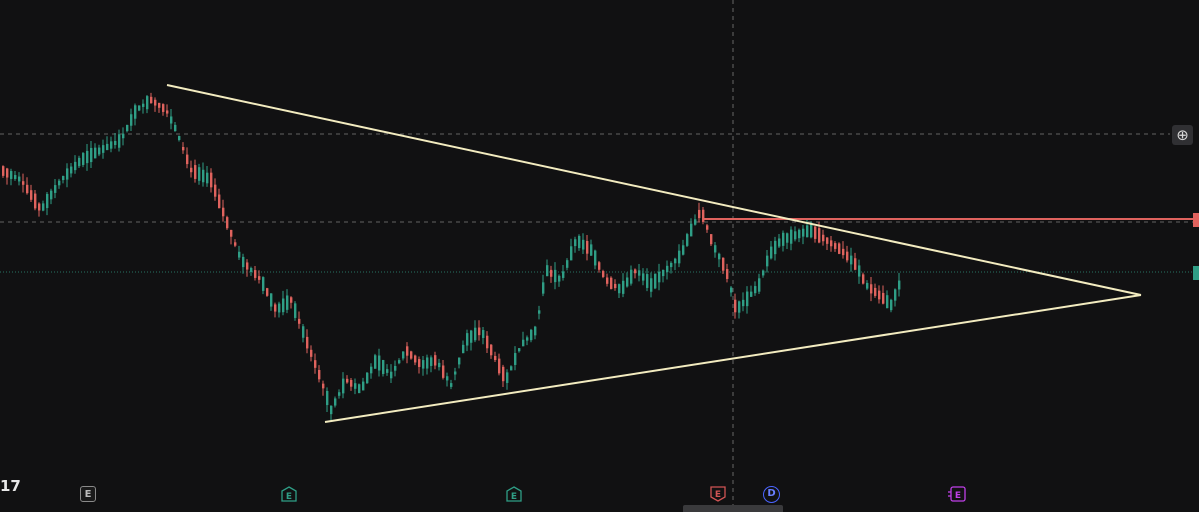  I want to click on dividend-event-marker: D, so click(771, 494).